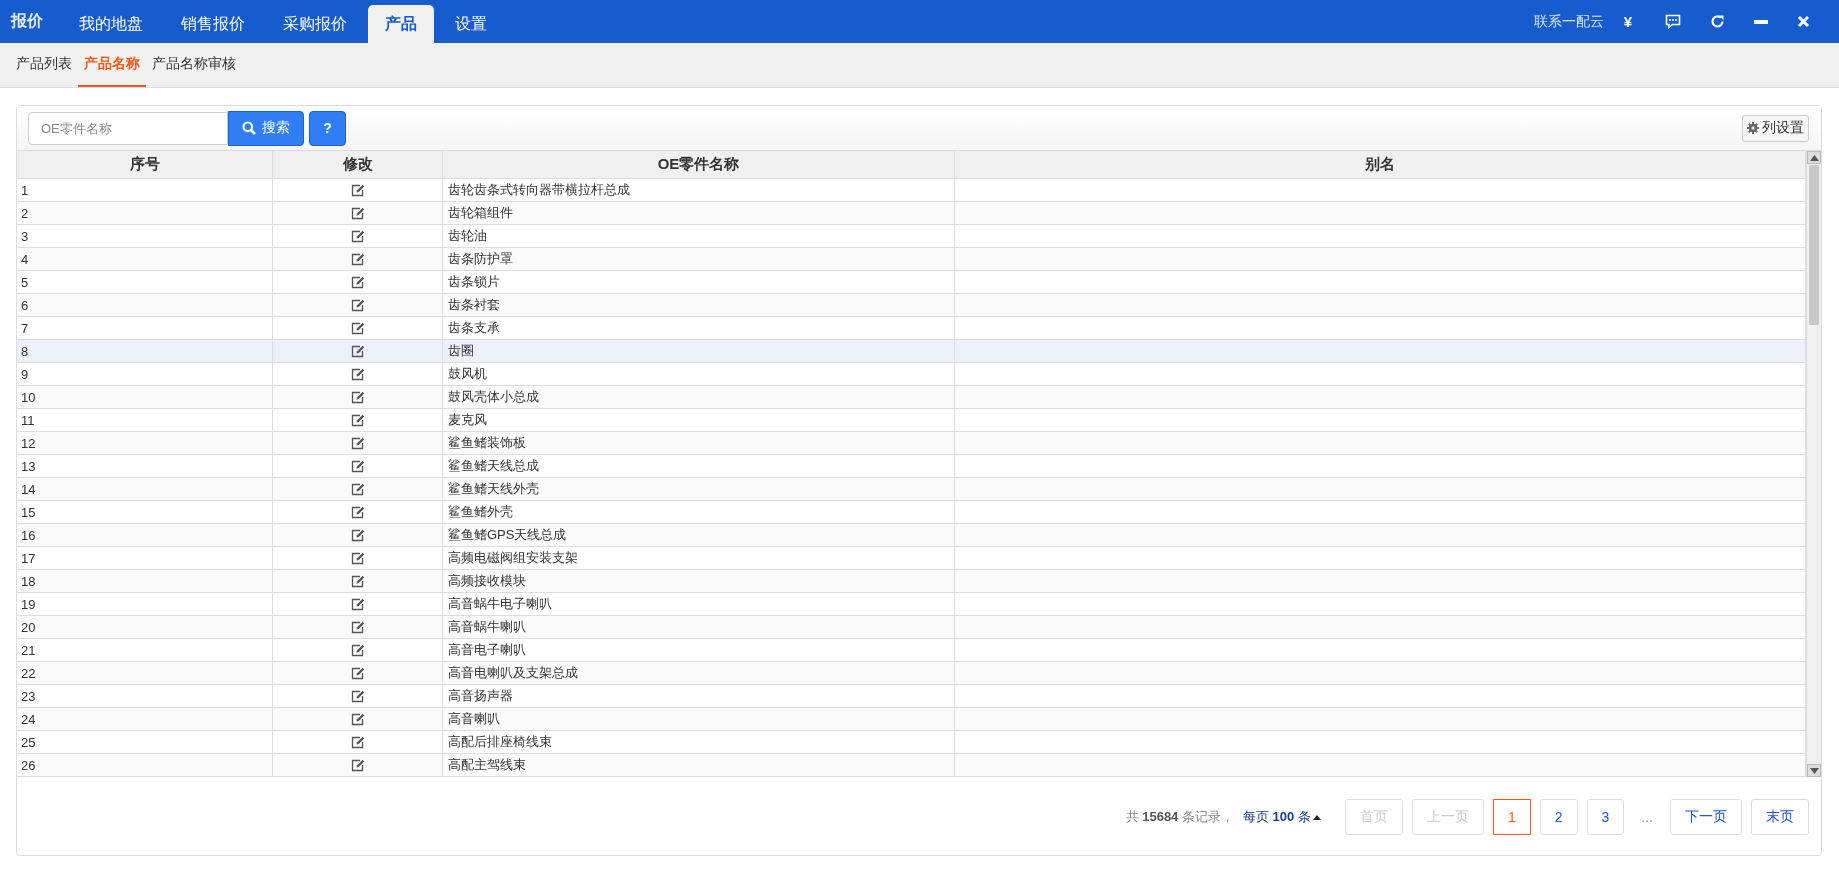  Describe the element at coordinates (911, 558) in the screenshot. I see `table-row: 17 高频电磁阀组安装支架` at that location.